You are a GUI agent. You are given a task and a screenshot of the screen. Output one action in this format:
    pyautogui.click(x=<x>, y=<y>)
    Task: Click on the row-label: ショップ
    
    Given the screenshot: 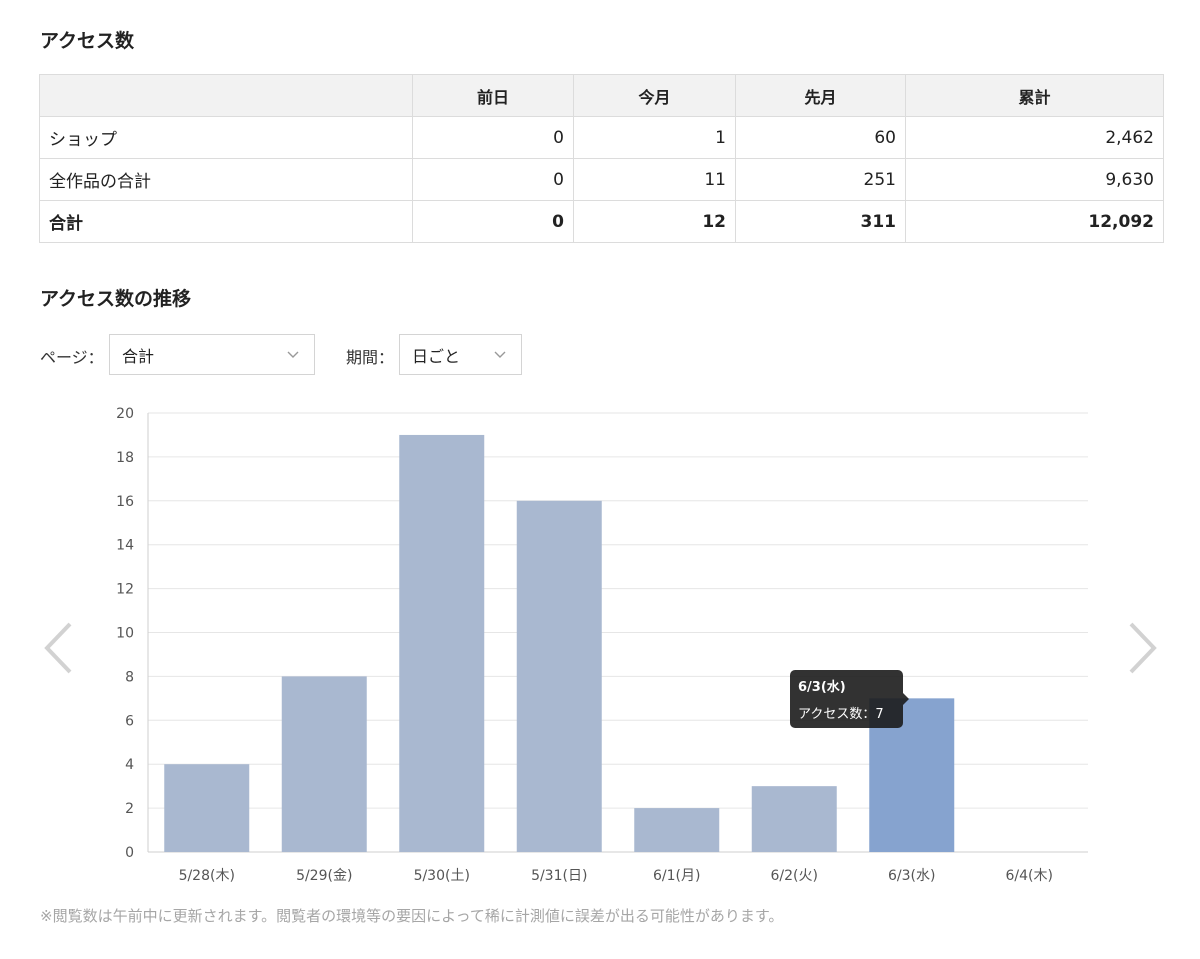 What is the action you would take?
    pyautogui.click(x=226, y=137)
    